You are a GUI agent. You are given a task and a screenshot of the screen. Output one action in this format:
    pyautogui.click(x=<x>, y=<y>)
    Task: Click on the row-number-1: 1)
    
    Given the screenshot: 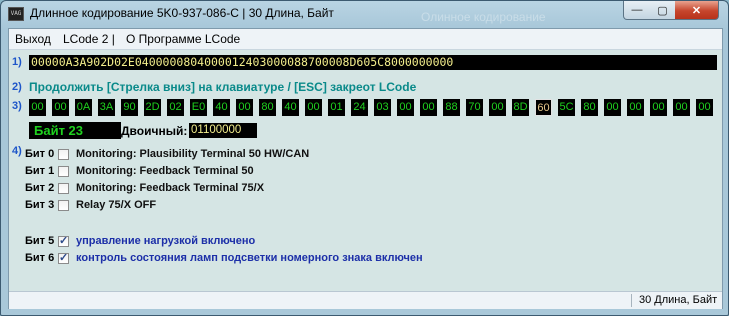 What is the action you would take?
    pyautogui.click(x=17, y=62)
    